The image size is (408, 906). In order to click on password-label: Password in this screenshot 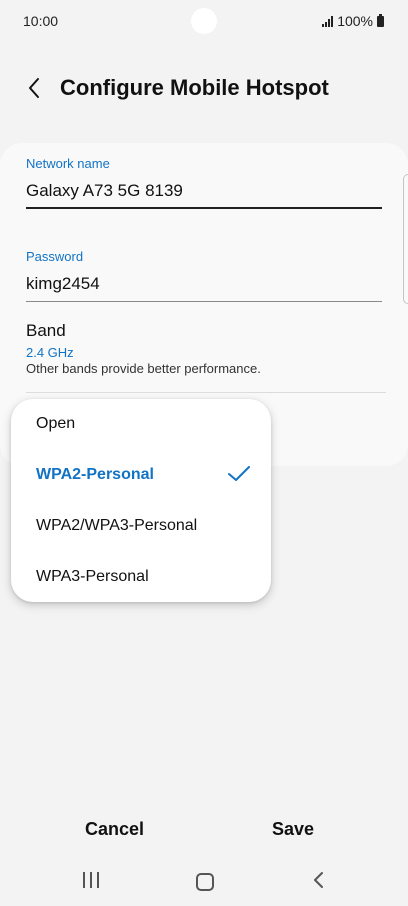, I will do `click(55, 256)`.